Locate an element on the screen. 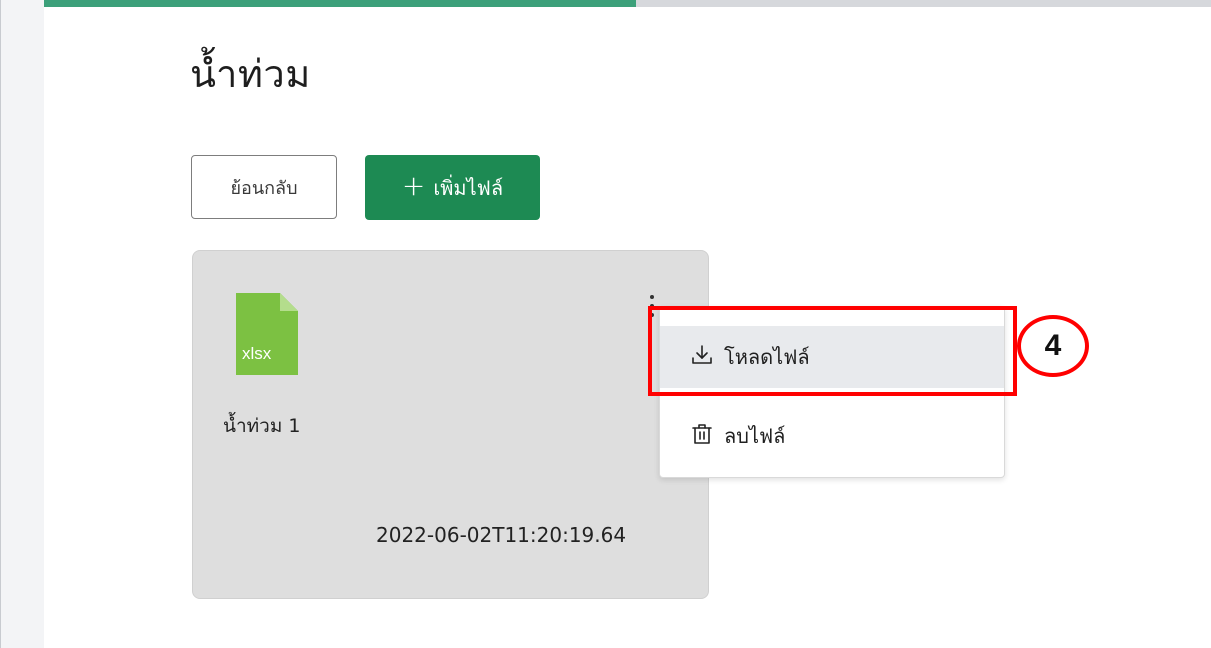  kebab-menu-icon is located at coordinates (652, 311).